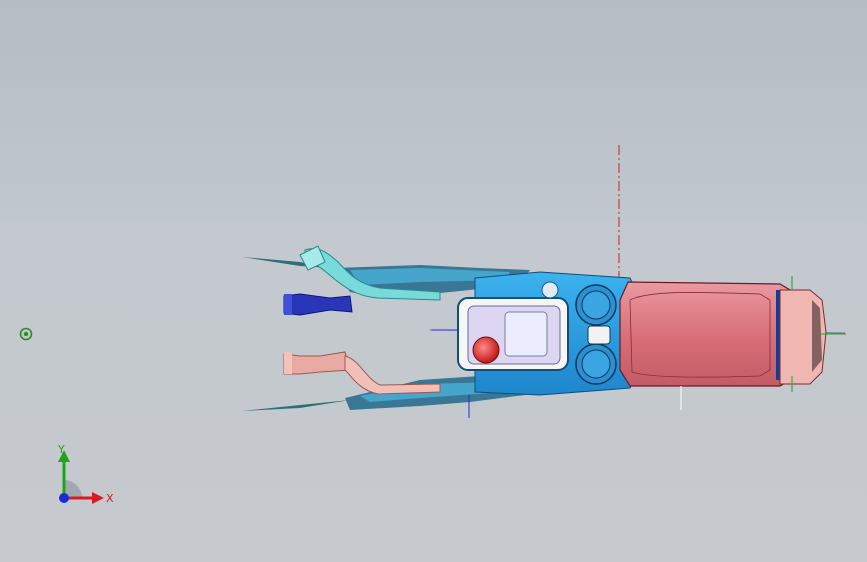 This screenshot has height=562, width=867. I want to click on blue-knob, so click(318, 304).